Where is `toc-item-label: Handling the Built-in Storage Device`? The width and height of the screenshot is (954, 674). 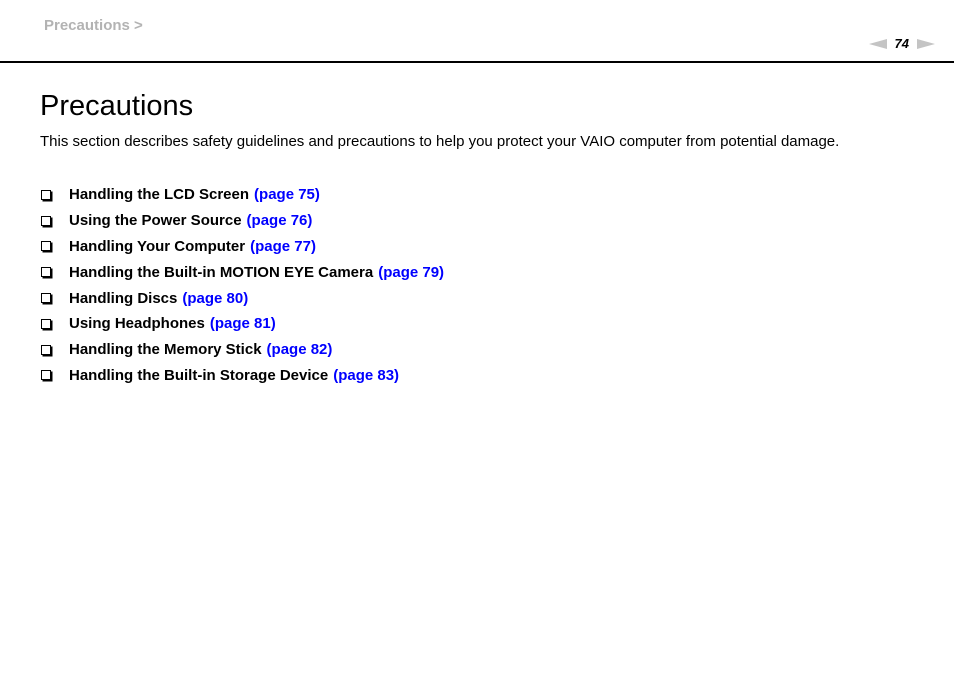
toc-item-label: Handling the Built-in Storage Device is located at coordinates (199, 375).